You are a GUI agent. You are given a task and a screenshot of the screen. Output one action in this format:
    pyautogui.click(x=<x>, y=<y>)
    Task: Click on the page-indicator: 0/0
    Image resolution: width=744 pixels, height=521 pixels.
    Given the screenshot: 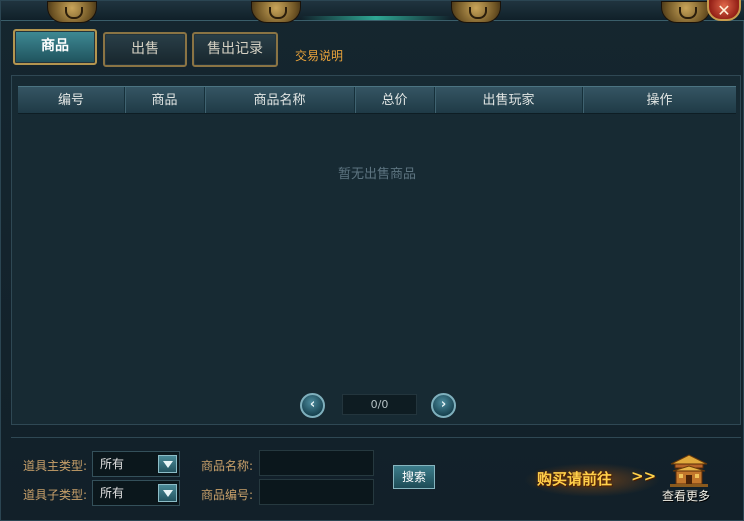 What is the action you would take?
    pyautogui.click(x=379, y=404)
    